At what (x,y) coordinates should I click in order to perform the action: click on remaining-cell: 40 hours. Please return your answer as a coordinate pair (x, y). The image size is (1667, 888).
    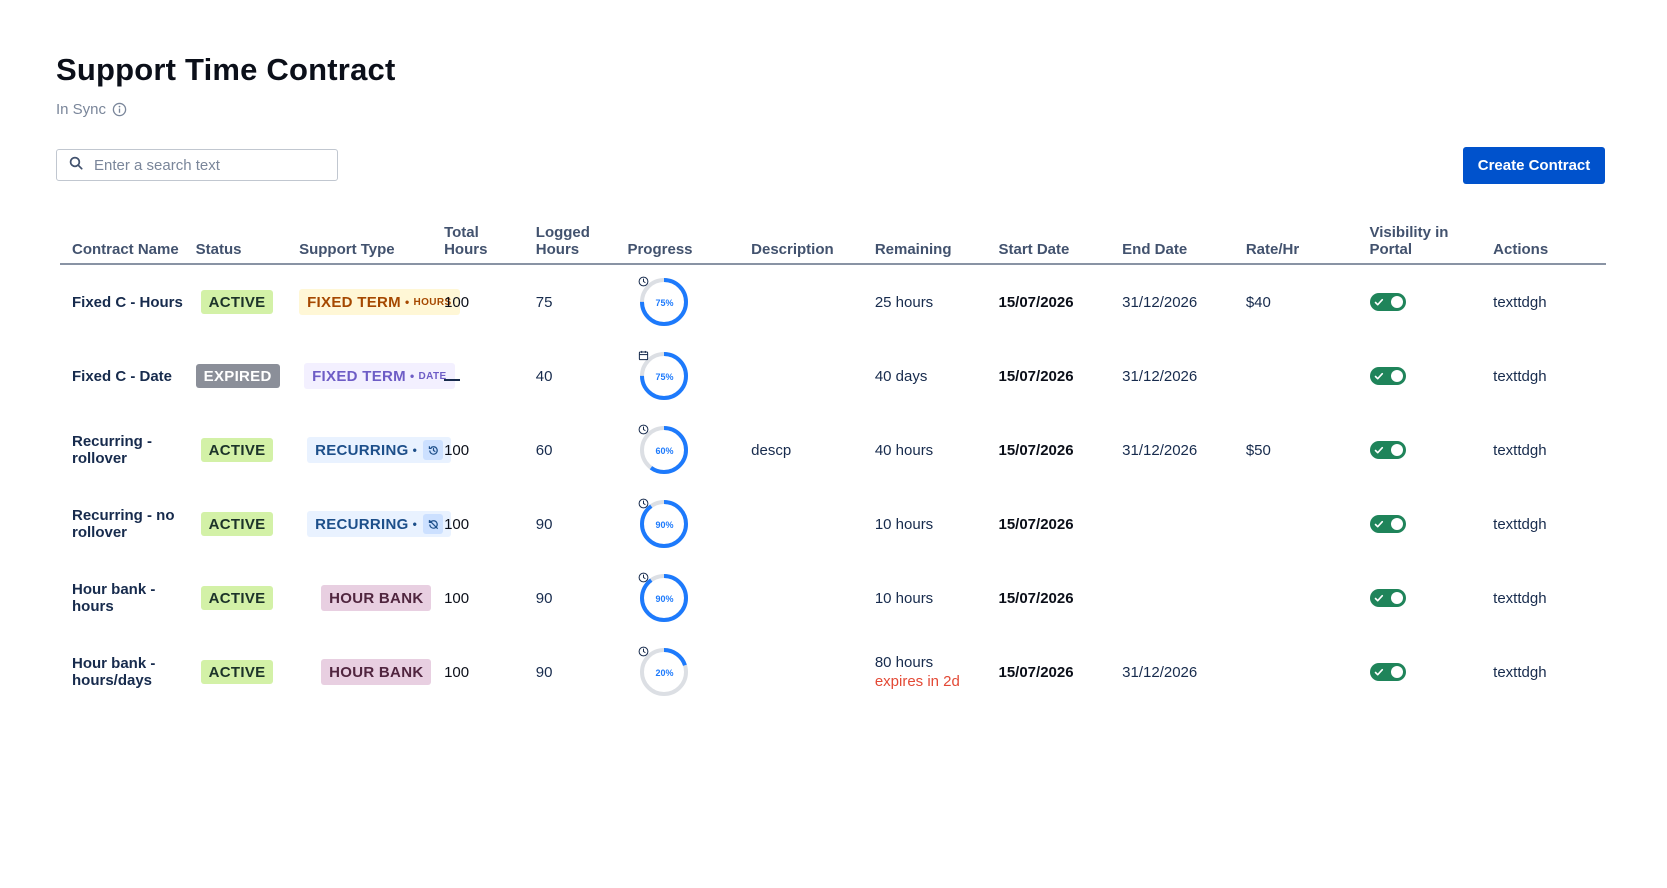
    Looking at the image, I should click on (925, 450).